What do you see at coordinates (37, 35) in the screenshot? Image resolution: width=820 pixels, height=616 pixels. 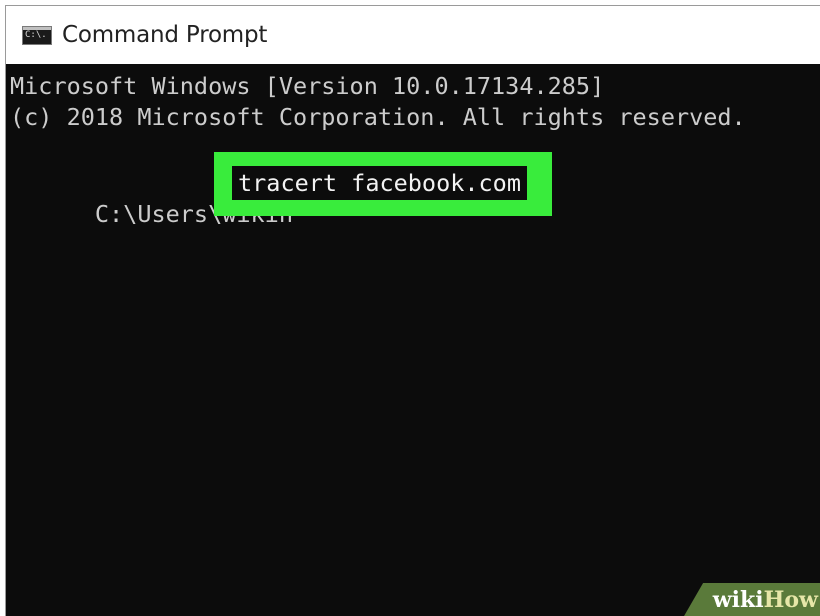 I see `cmd-icon: C:\.` at bounding box center [37, 35].